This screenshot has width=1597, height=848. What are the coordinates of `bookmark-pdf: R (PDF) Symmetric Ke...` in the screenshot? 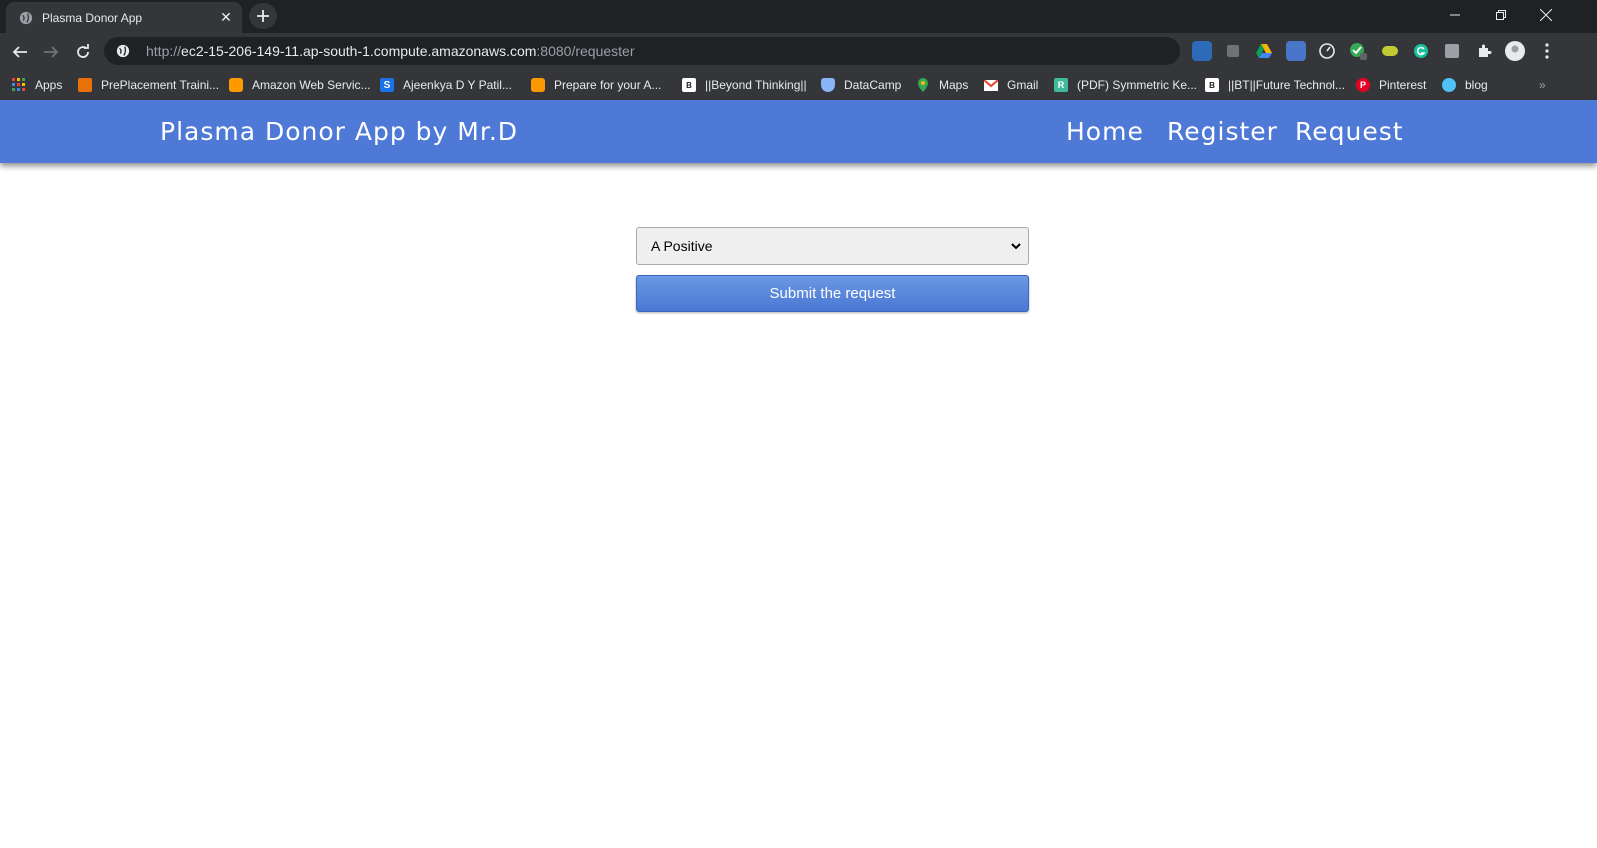 It's located at (1125, 85).